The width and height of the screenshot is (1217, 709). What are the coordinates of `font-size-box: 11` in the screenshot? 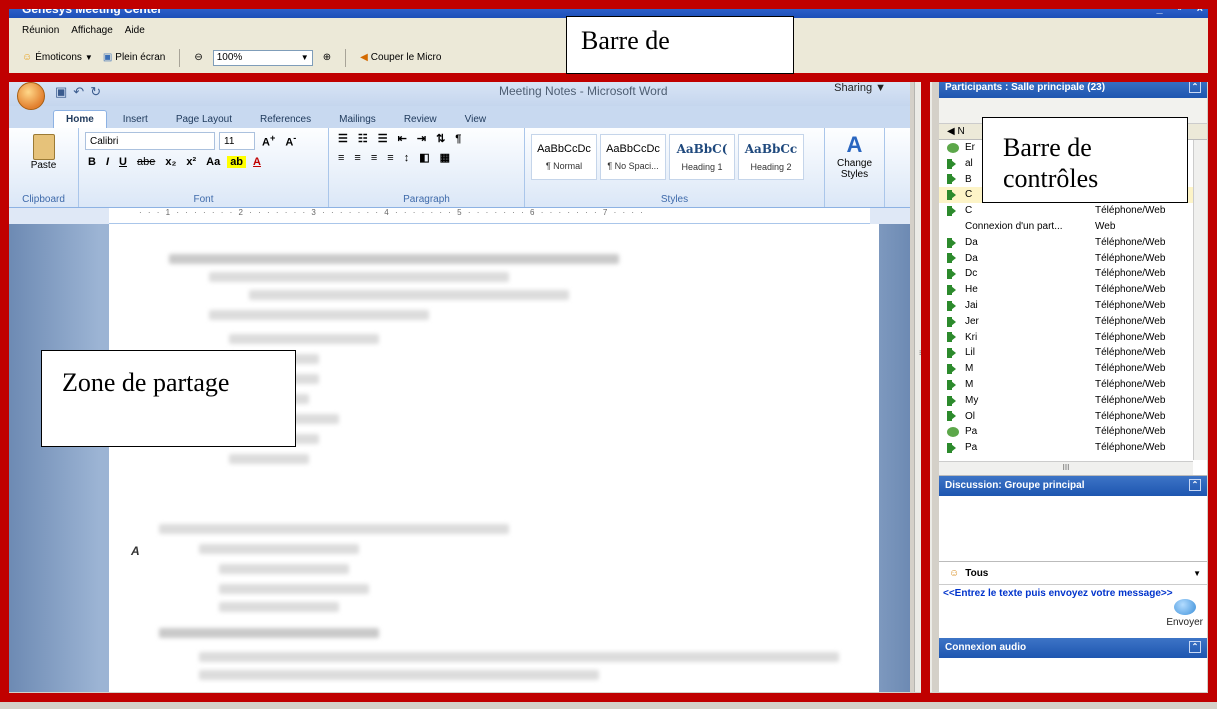 It's located at (237, 141).